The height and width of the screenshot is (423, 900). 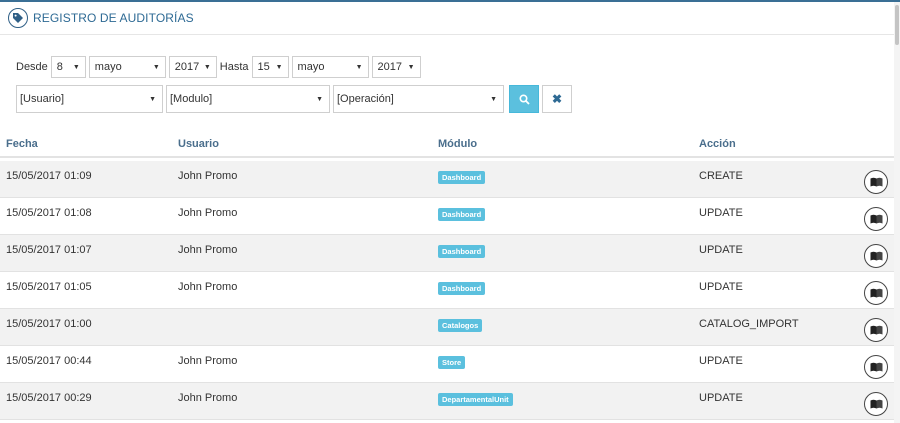 I want to click on cell-fecha: 15/05/2017 00:44, so click(x=49, y=361).